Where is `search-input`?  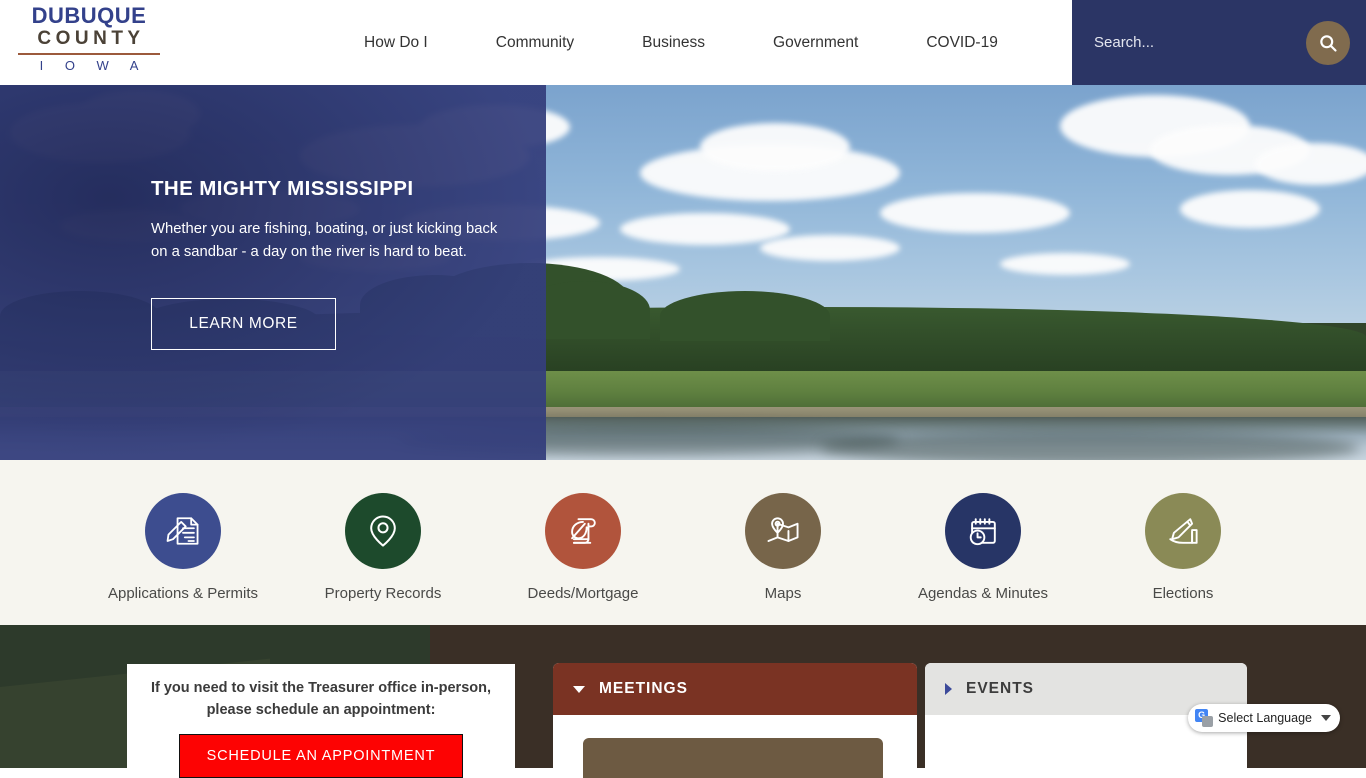 search-input is located at coordinates (1200, 42).